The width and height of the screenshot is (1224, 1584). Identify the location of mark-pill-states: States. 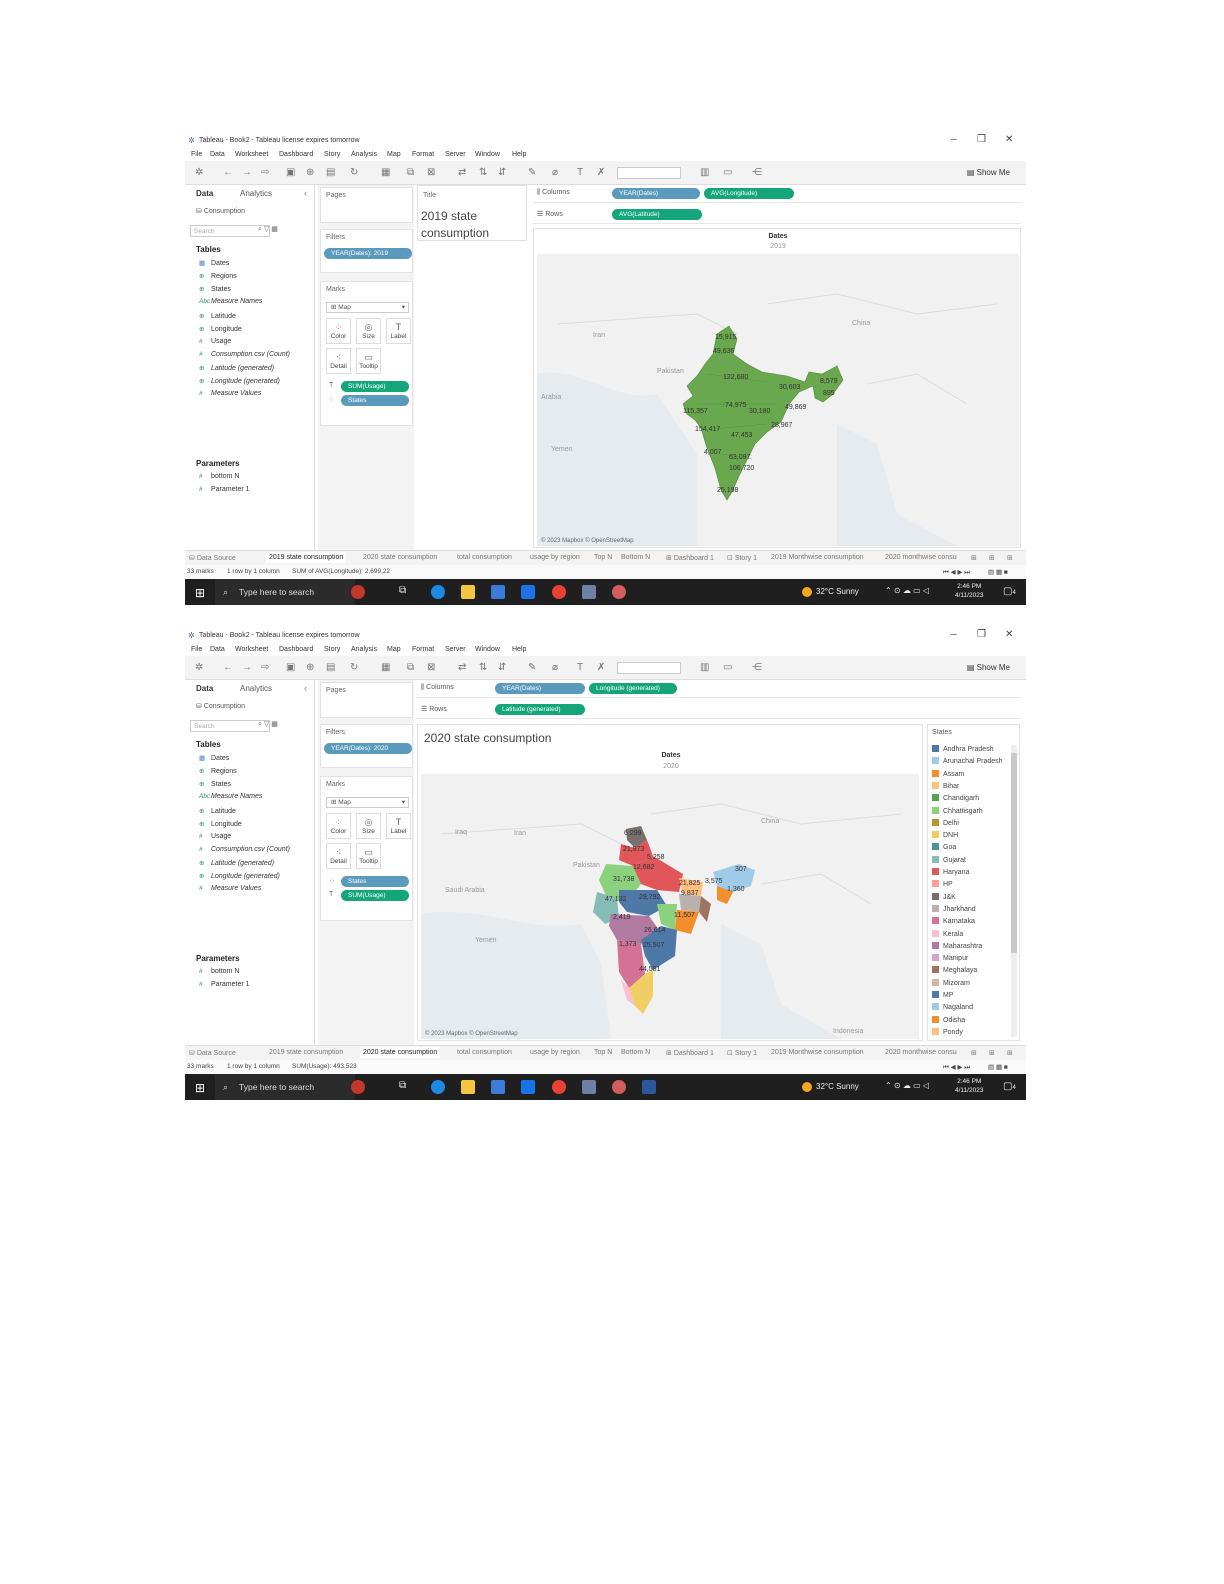
(375, 400).